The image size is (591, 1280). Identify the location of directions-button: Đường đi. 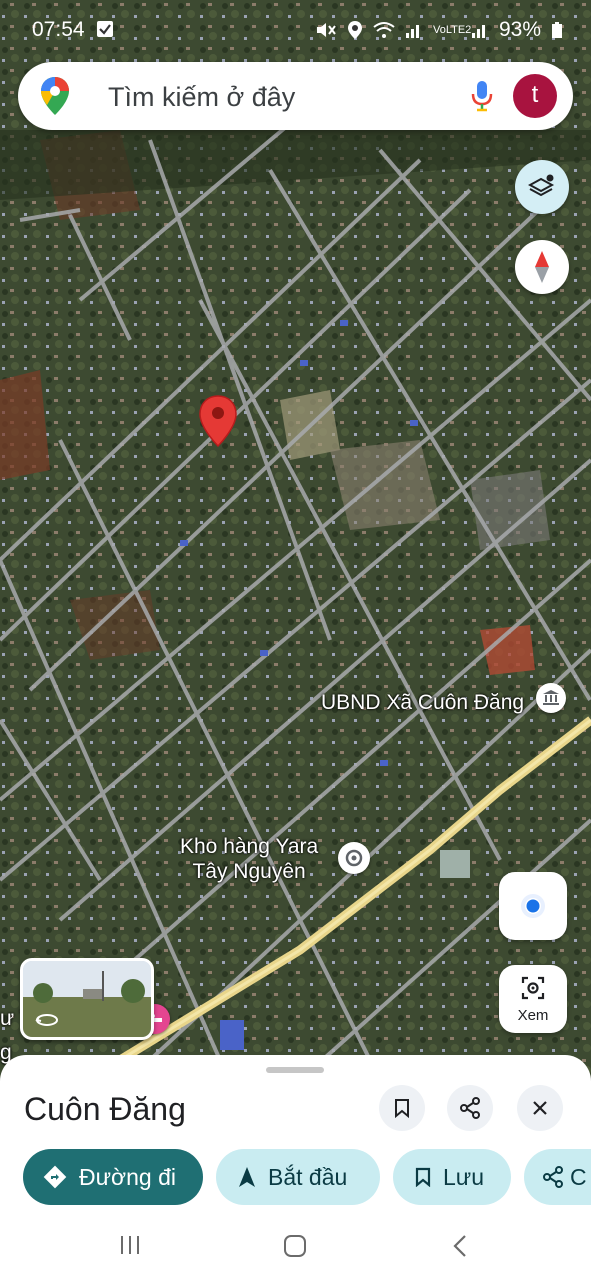
(113, 1177).